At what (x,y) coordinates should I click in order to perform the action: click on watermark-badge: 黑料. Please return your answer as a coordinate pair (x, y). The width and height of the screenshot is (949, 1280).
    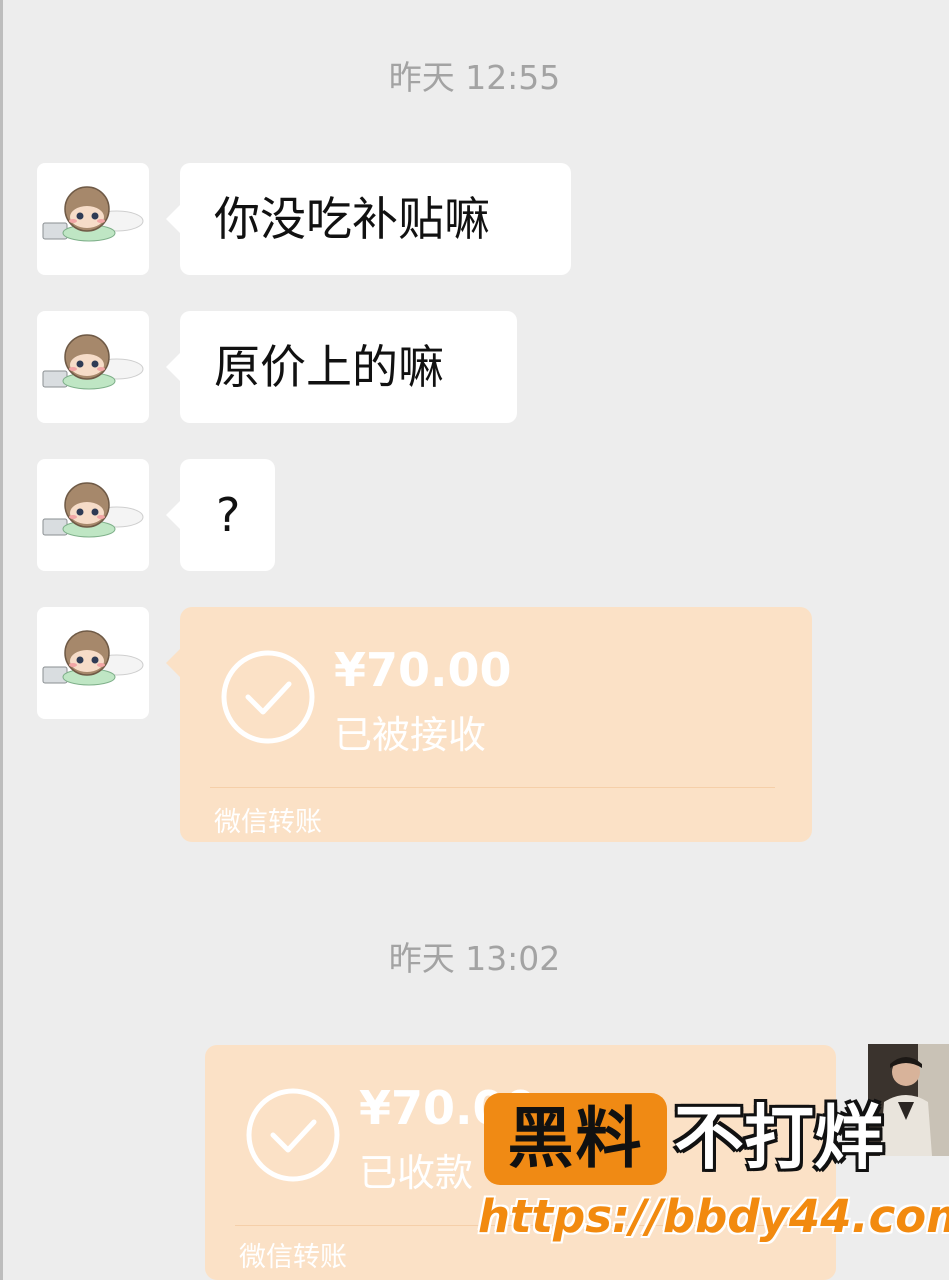
    Looking at the image, I should click on (575, 1139).